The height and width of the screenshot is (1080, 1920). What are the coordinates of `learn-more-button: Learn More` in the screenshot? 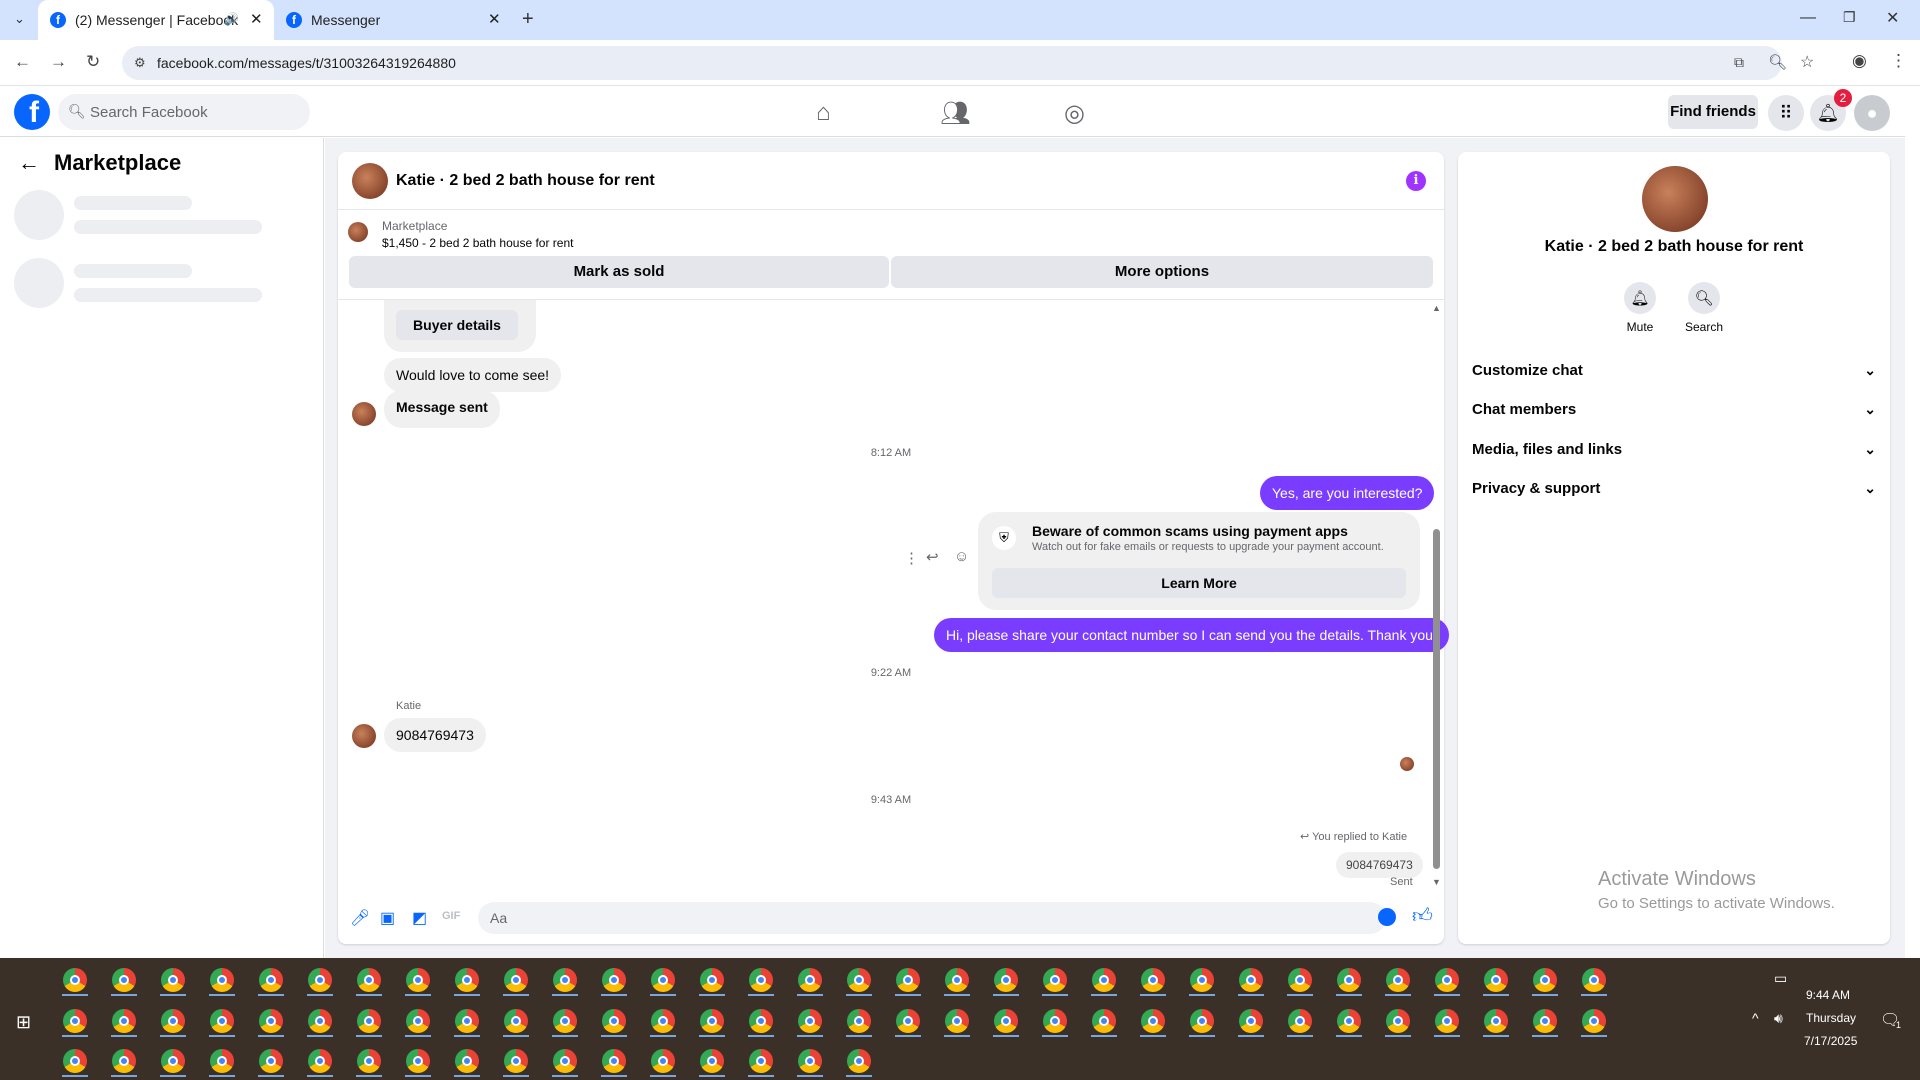 It's located at (1199, 583).